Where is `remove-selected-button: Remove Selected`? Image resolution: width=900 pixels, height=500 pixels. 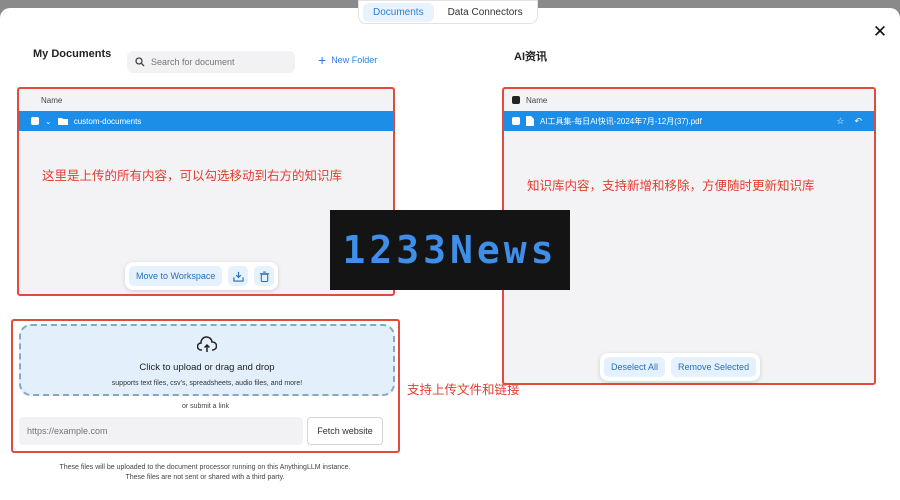 remove-selected-button: Remove Selected is located at coordinates (714, 367).